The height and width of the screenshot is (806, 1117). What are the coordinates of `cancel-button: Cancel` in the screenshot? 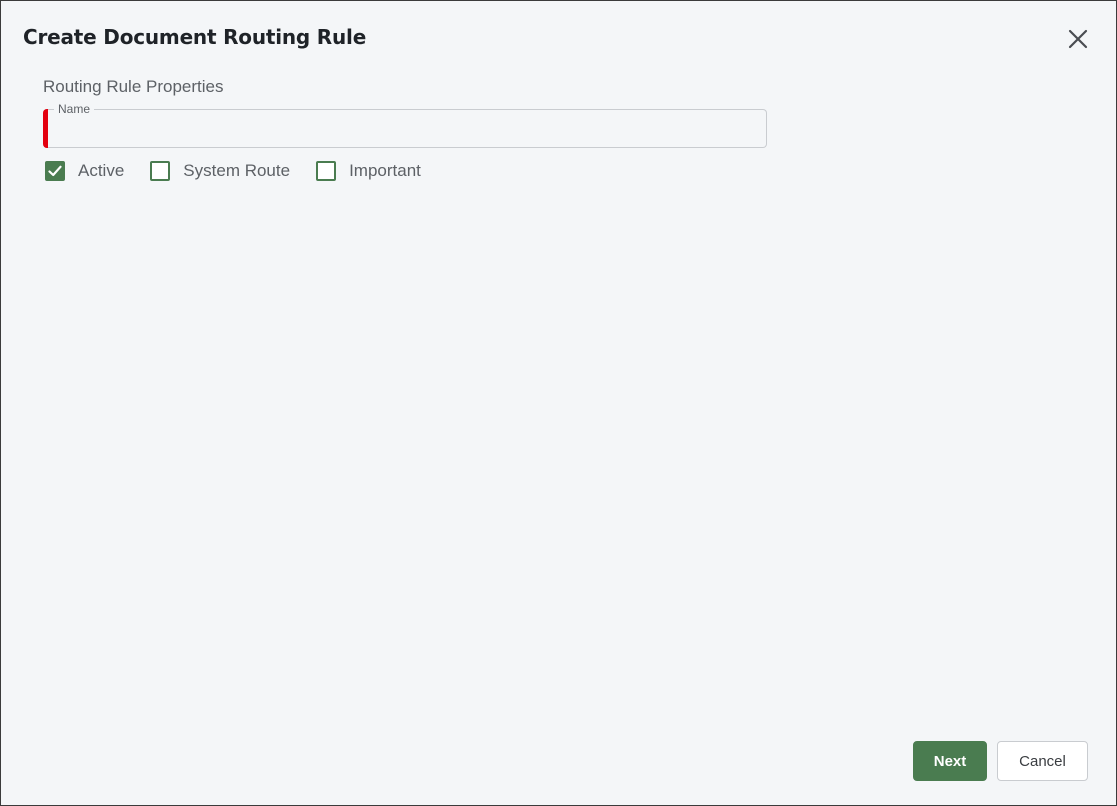 It's located at (1042, 761).